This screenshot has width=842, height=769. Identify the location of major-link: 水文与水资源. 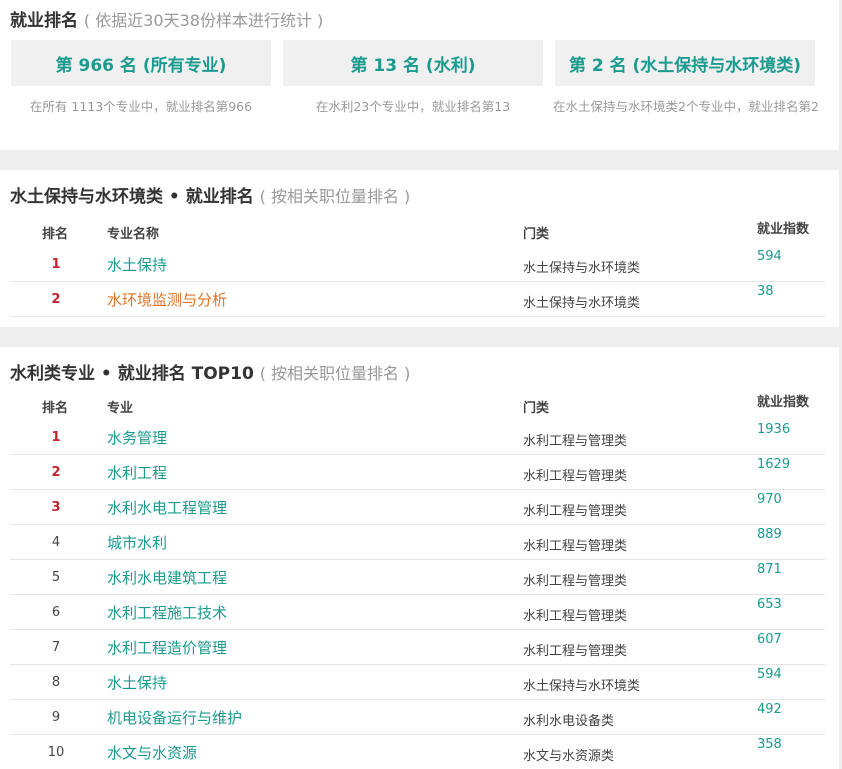
(152, 752).